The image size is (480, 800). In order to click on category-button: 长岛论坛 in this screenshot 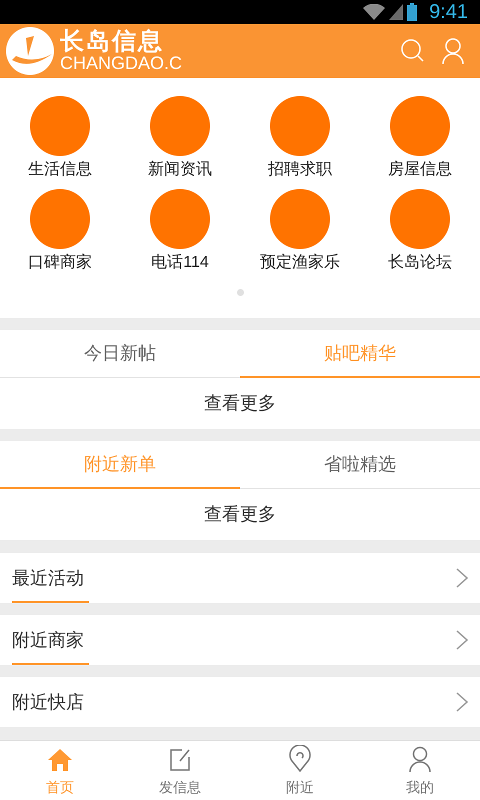, I will do `click(420, 232)`.